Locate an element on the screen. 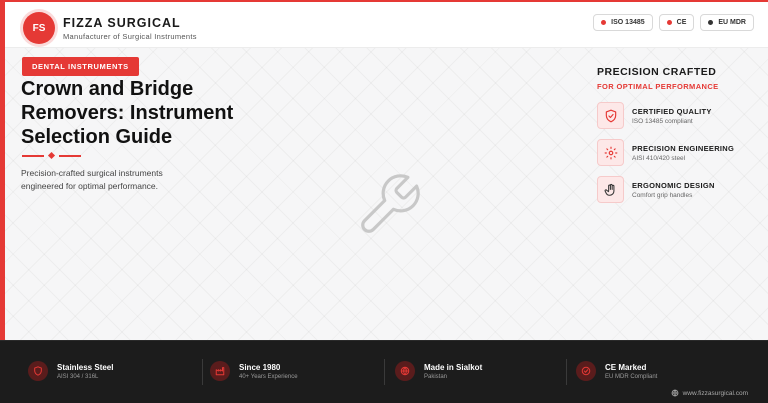 This screenshot has height=403, width=768. feature-certified-quality: CERTIFIED QUALITY ISO 13485 compliant is located at coordinates (654, 115).